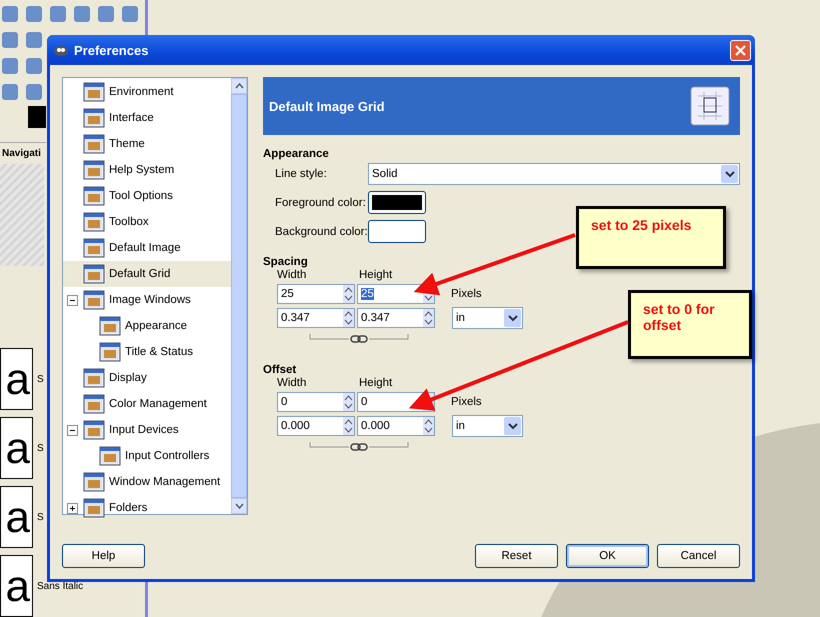 This screenshot has width=820, height=617. Describe the element at coordinates (147, 352) in the screenshot. I see `tree-item: Title & Status` at that location.